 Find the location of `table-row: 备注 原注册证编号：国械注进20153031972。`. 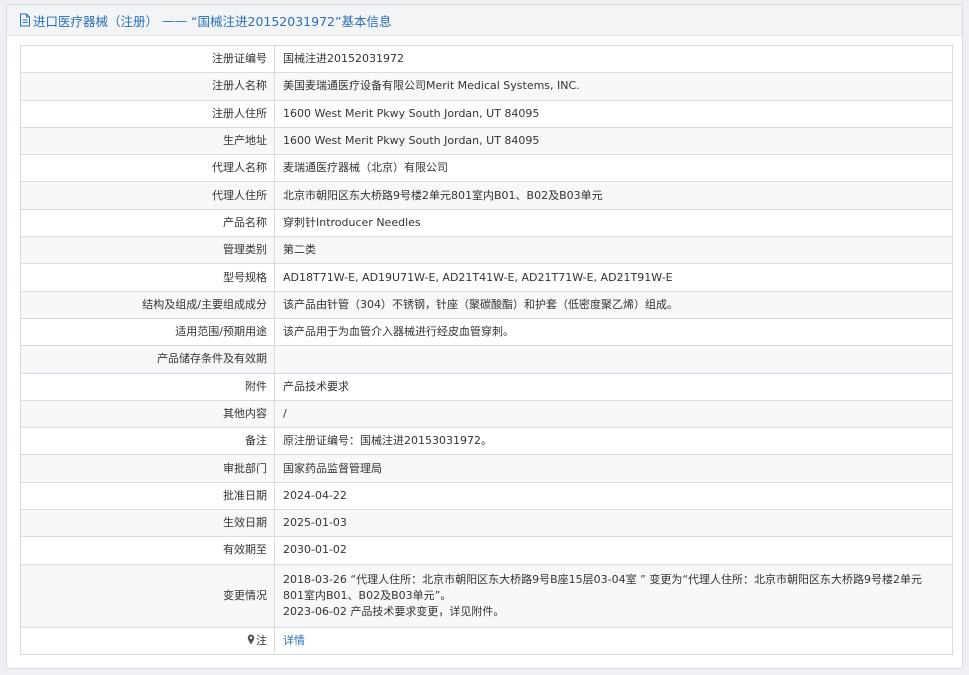

table-row: 备注 原注册证编号：国械注进20153031972。 is located at coordinates (486, 441).